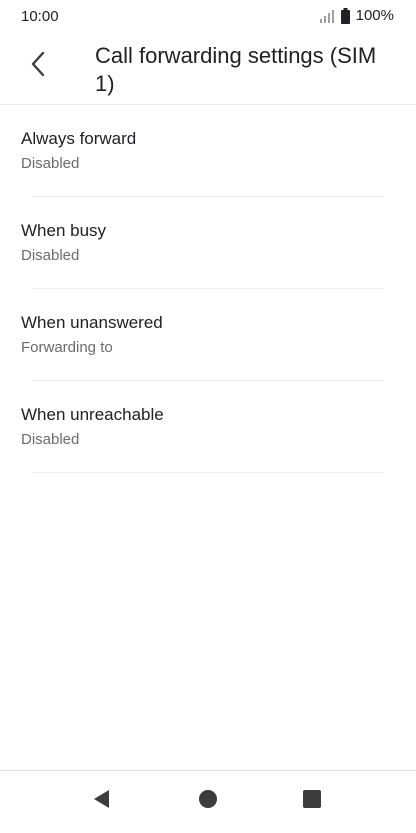 Image resolution: width=416 pixels, height=833 pixels. What do you see at coordinates (374, 15) in the screenshot?
I see `battery-percent: 100%` at bounding box center [374, 15].